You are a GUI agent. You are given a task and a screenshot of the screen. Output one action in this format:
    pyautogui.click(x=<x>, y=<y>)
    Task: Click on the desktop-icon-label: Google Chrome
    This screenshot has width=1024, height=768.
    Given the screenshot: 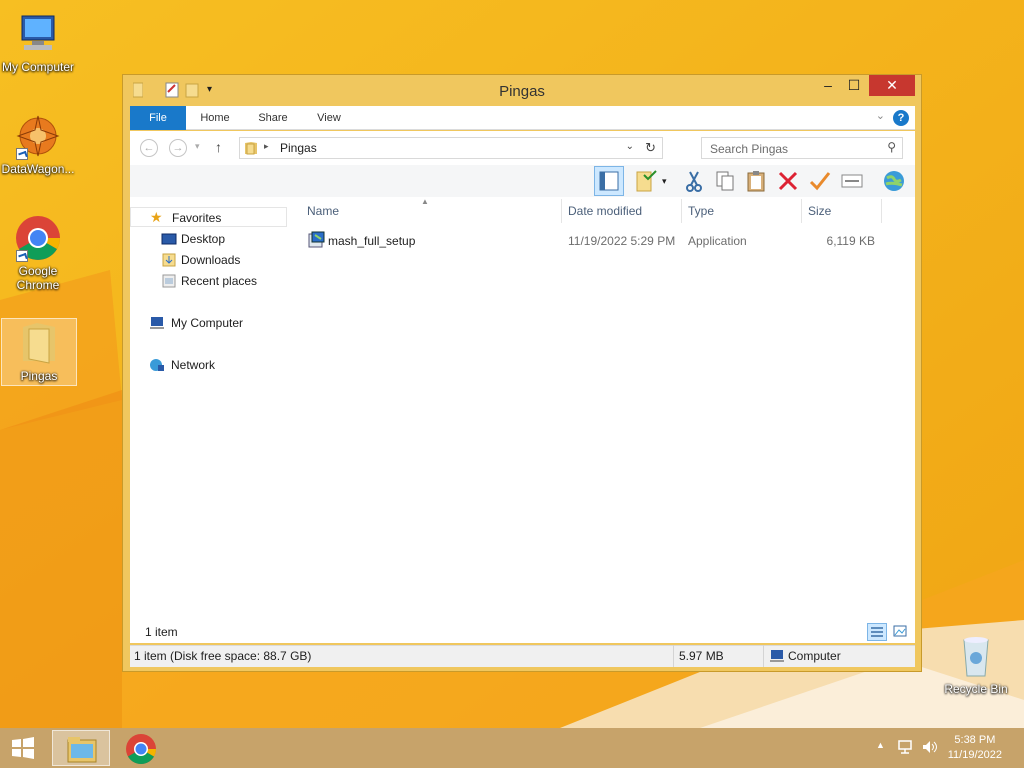 What is the action you would take?
    pyautogui.click(x=38, y=278)
    